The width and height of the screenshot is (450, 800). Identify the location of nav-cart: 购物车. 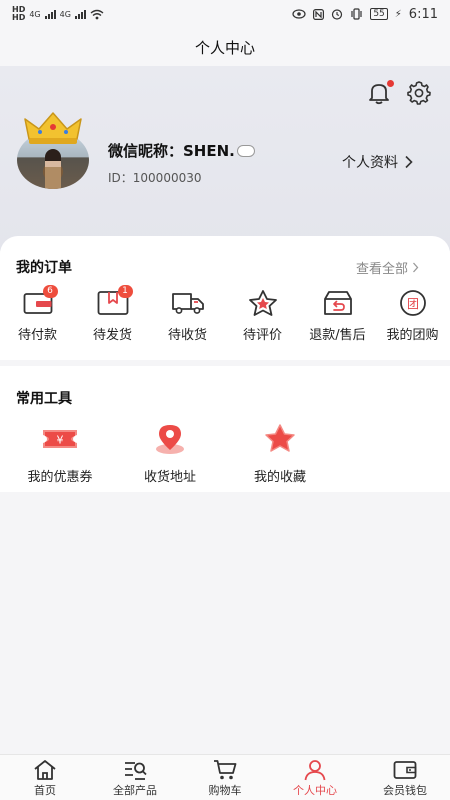
(225, 777).